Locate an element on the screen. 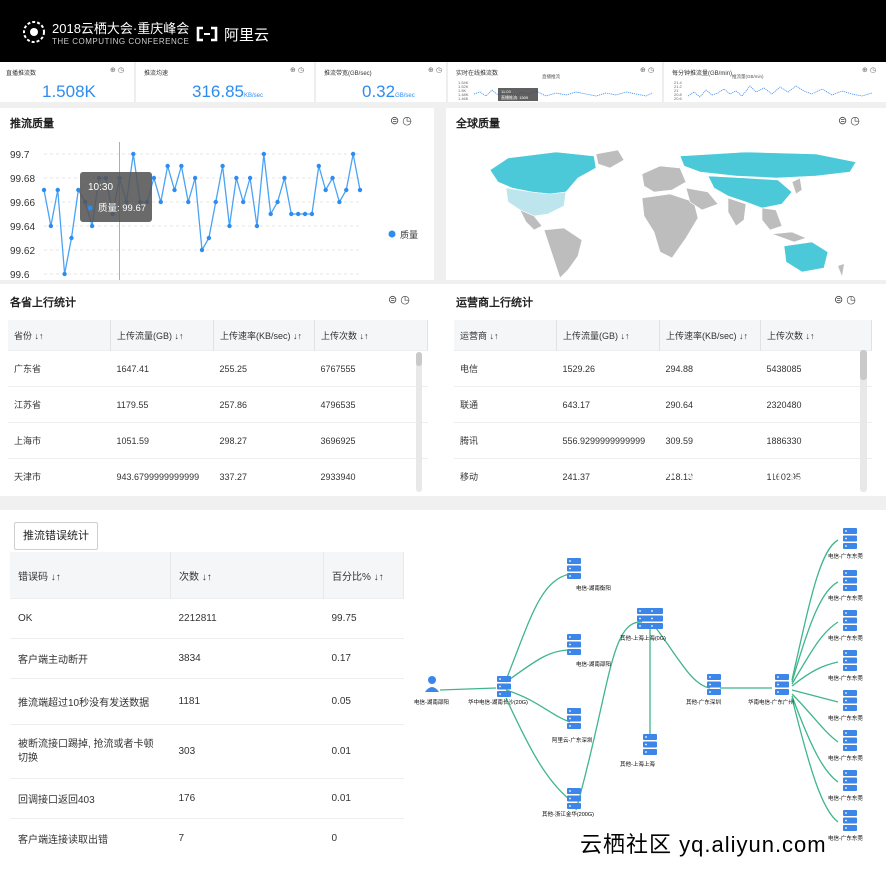  cell: 255.25 is located at coordinates (264, 368).